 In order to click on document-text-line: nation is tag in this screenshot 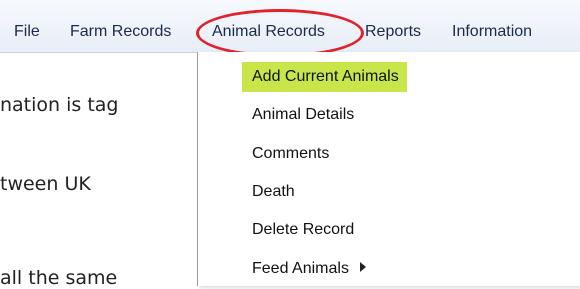, I will do `click(59, 105)`.